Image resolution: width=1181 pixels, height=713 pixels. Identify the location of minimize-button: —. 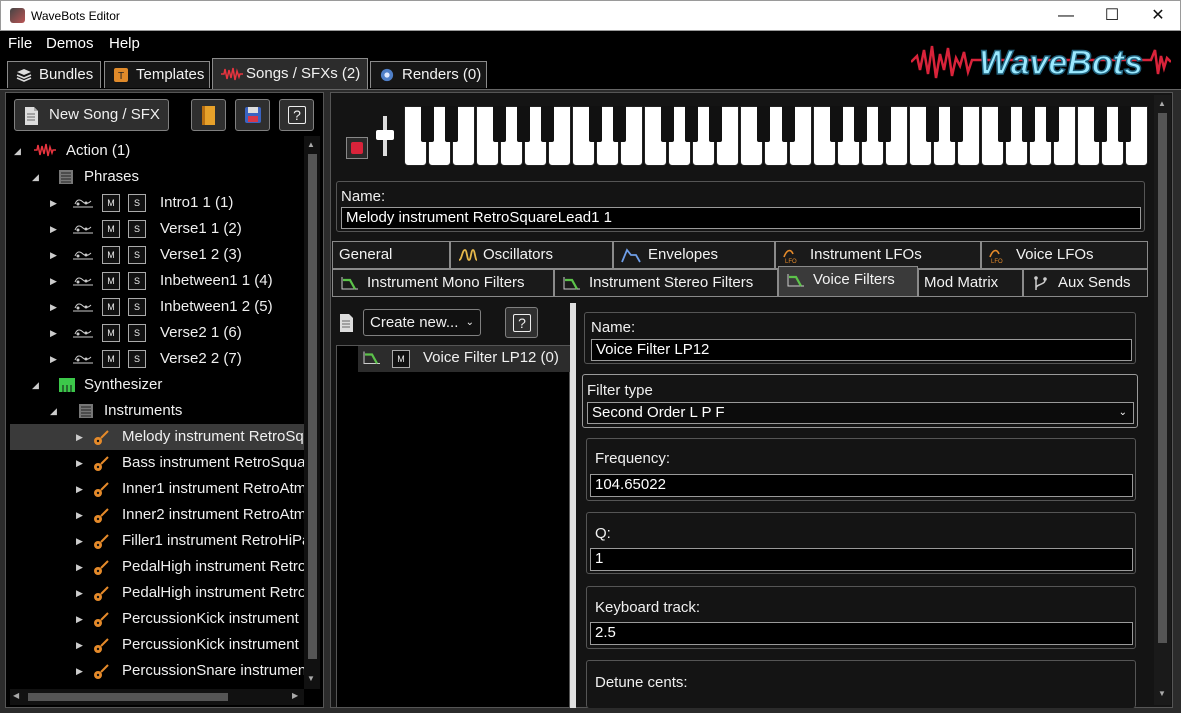
(1066, 16).